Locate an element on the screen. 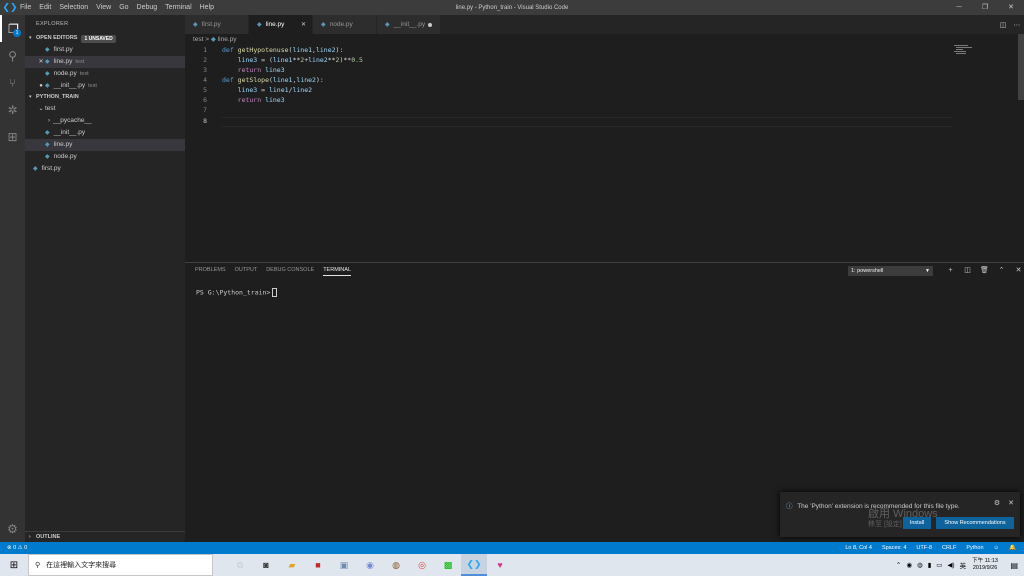 This screenshot has height=576, width=1024. tree-folder-test: ⌄ test is located at coordinates (105, 109).